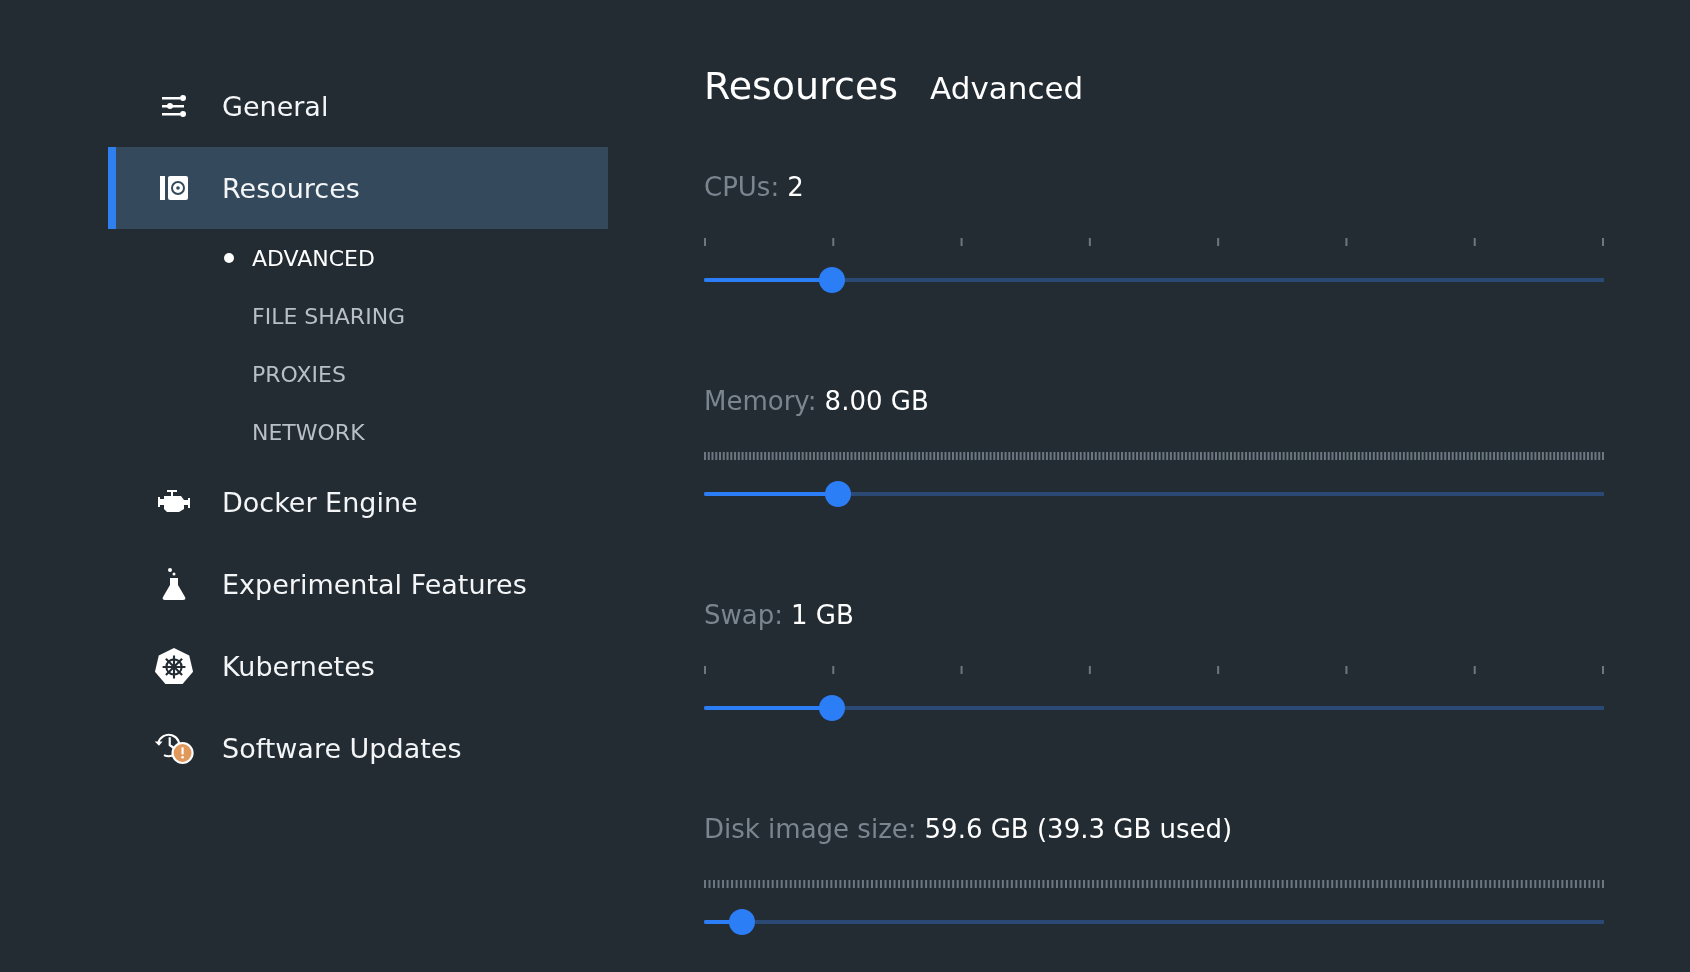 This screenshot has height=972, width=1690. I want to click on helm-wheel-icon, so click(174, 666).